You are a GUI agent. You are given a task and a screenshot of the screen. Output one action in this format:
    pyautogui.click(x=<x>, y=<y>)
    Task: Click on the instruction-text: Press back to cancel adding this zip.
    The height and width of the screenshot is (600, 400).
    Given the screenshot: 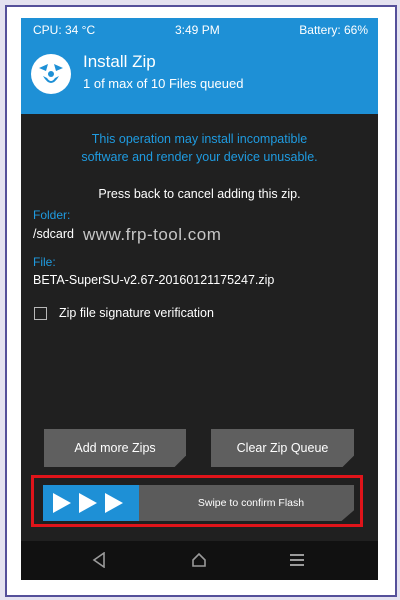 What is the action you would take?
    pyautogui.click(x=199, y=194)
    